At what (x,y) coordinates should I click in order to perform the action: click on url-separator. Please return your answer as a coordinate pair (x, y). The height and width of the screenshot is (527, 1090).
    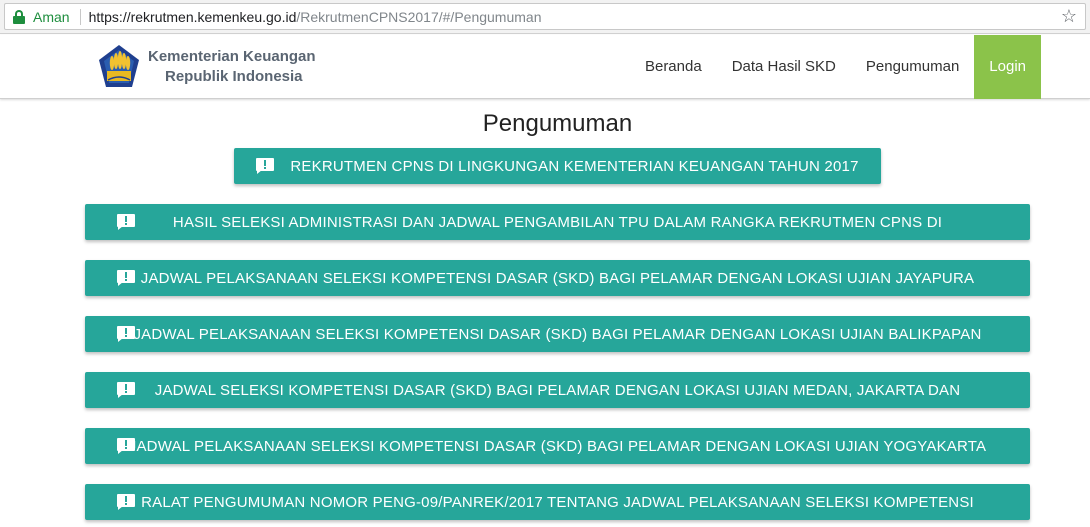
    Looking at the image, I should click on (80, 16).